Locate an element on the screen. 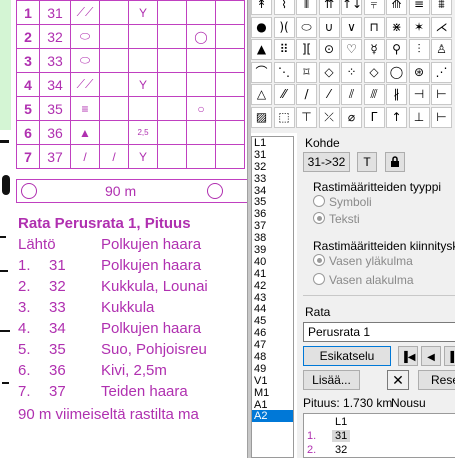  delete-button: ✕ is located at coordinates (398, 380).